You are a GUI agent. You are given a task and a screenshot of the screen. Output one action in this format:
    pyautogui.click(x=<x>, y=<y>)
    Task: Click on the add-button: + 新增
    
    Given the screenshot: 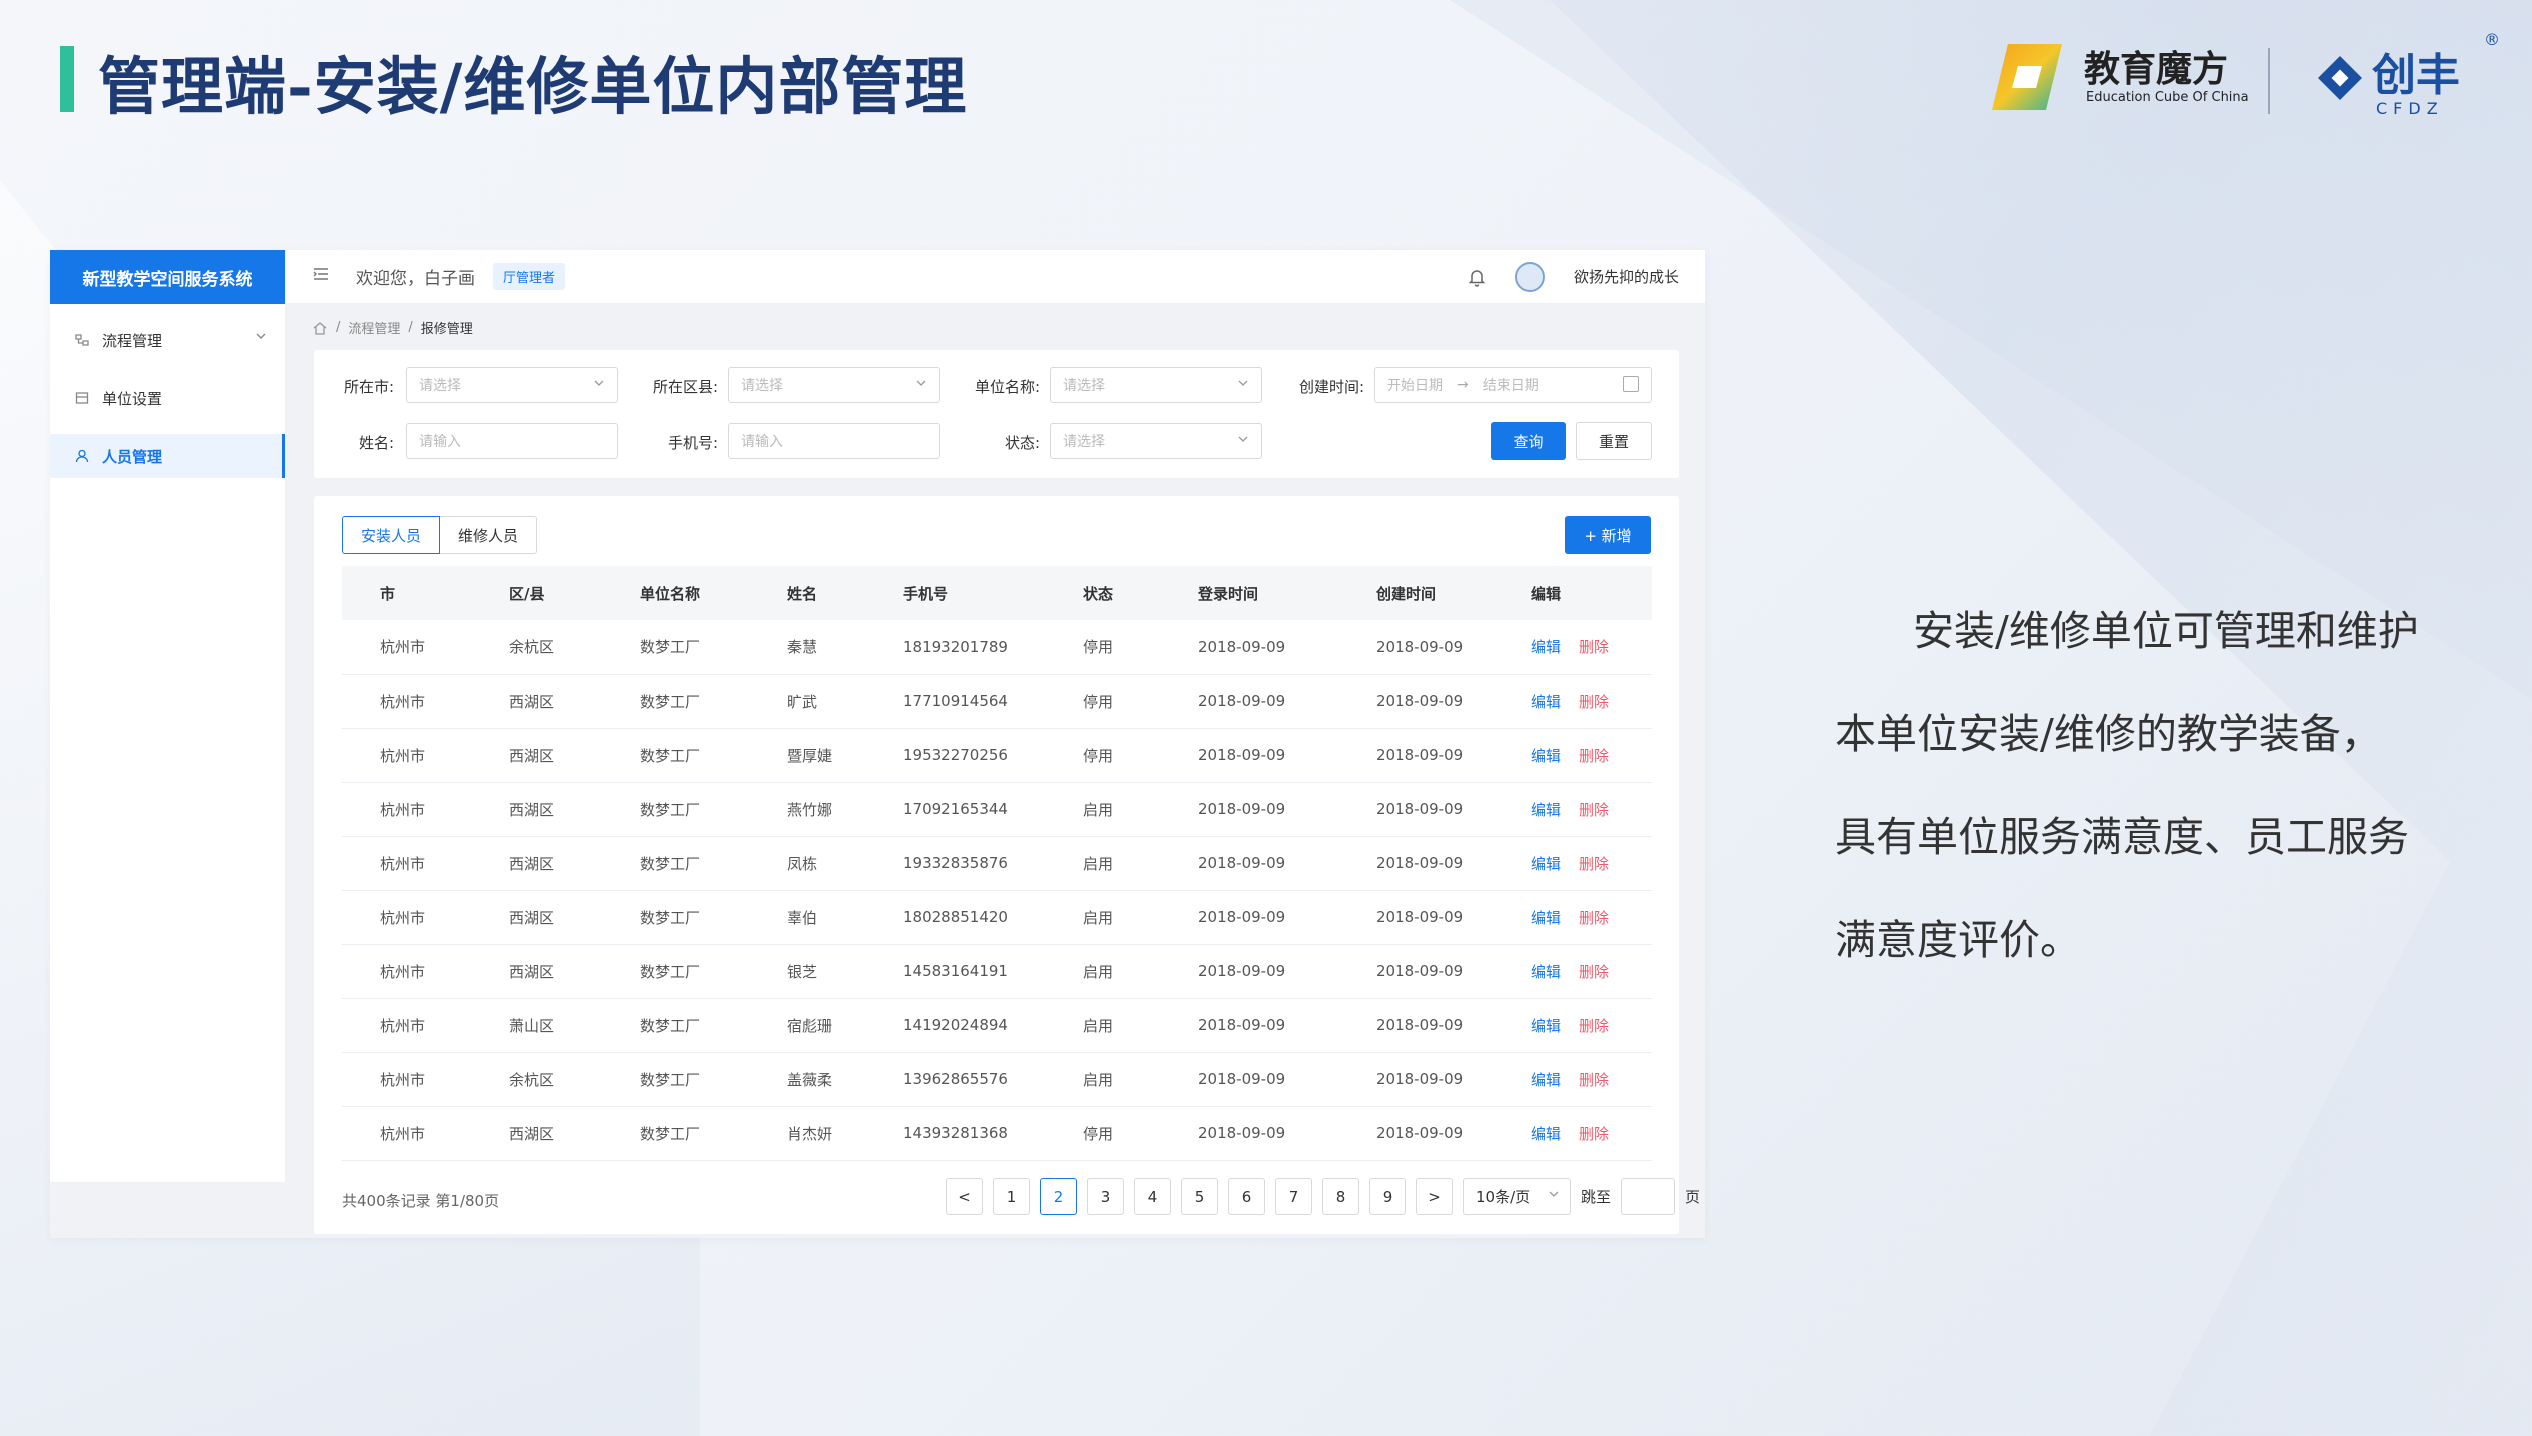 What is the action you would take?
    pyautogui.click(x=1608, y=535)
    